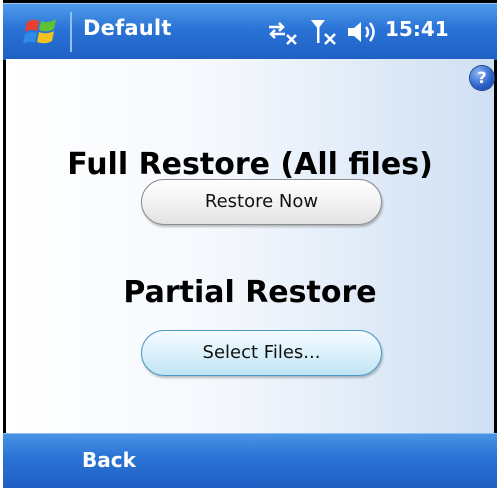  I want to click on title-bar: Default 15:41, so click(250, 31).